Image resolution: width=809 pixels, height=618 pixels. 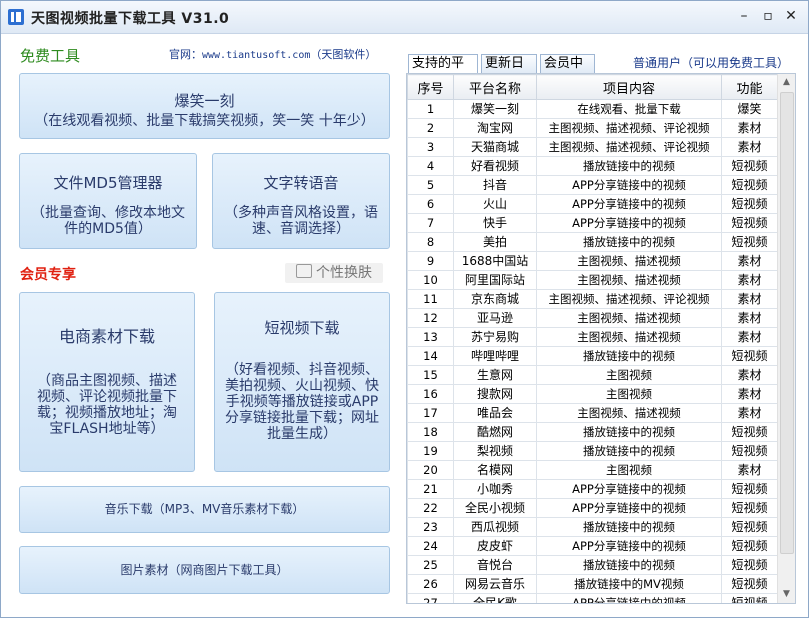 I want to click on table-row: 9 1688中国站 主图视频、描述视频 素材, so click(x=592, y=261).